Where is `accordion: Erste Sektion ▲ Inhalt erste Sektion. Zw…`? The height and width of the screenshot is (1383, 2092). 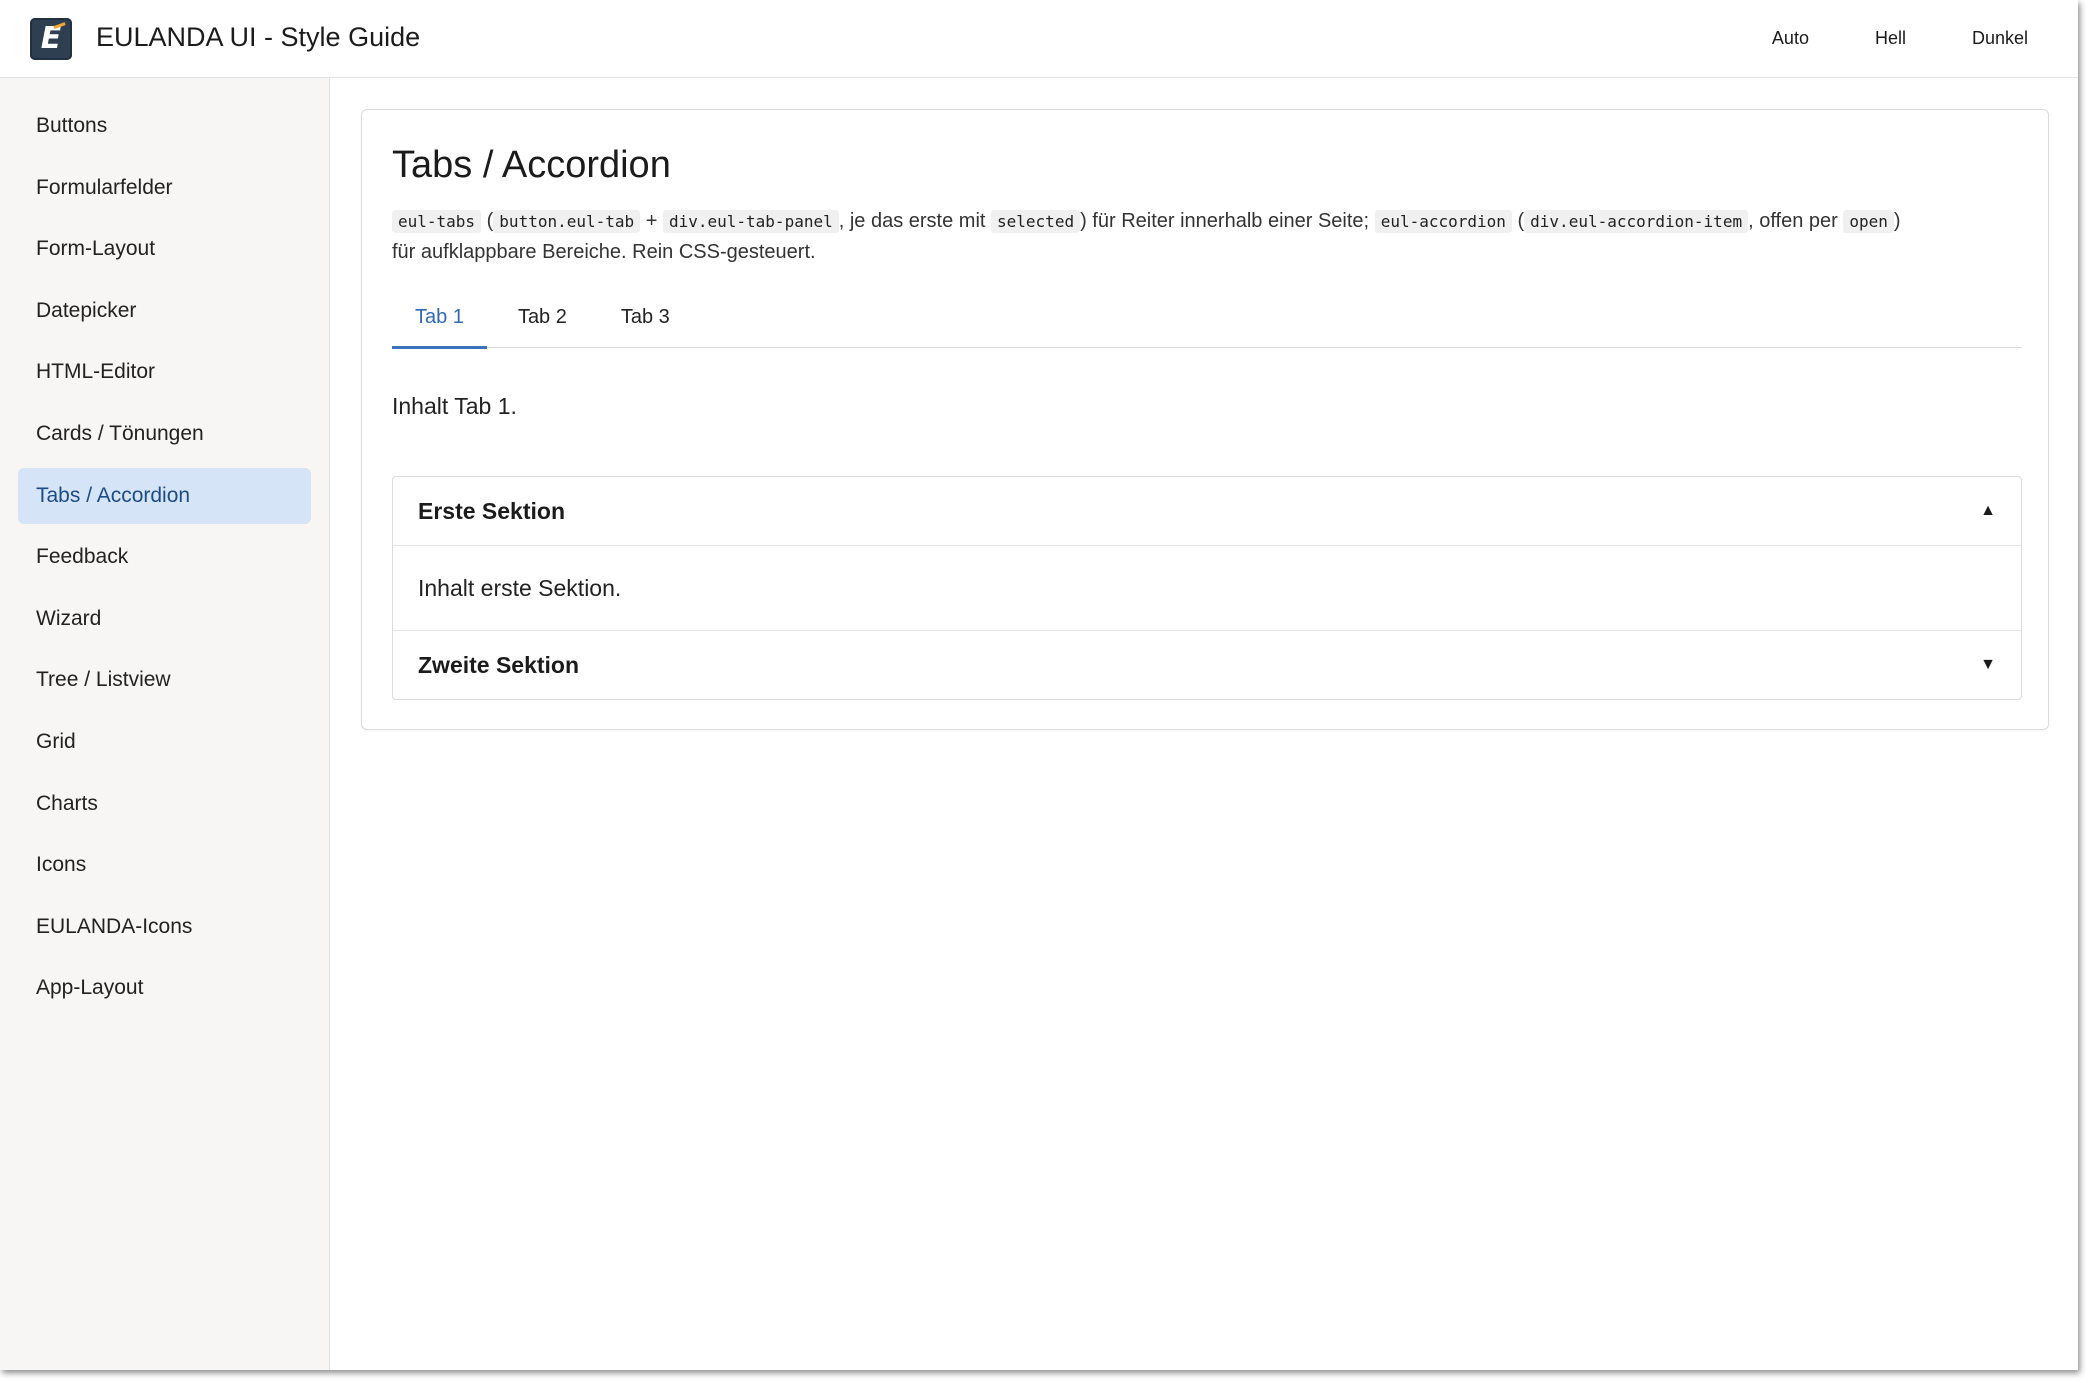 accordion: Erste Sektion ▲ Inhalt erste Sektion. Zw… is located at coordinates (1207, 588).